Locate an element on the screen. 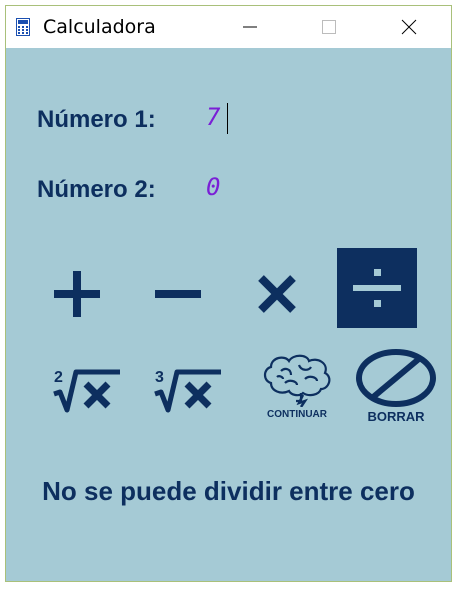  number1-value: 7 is located at coordinates (213, 117).